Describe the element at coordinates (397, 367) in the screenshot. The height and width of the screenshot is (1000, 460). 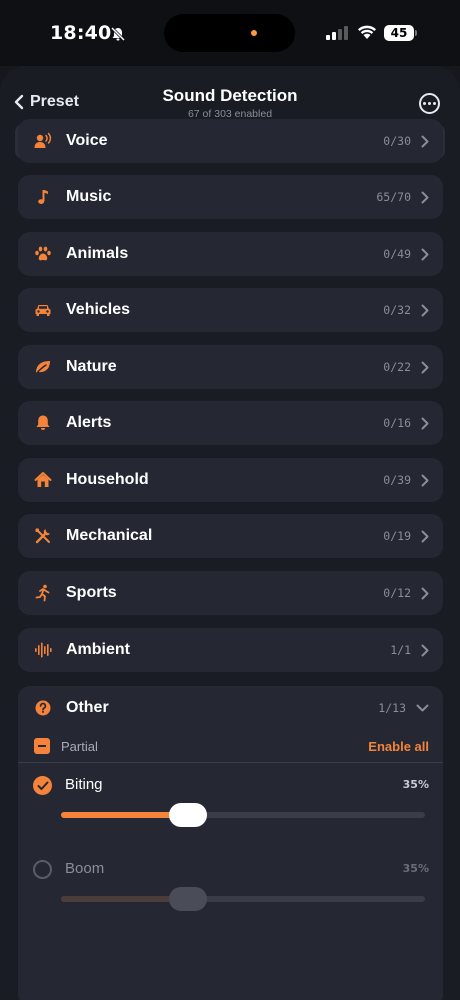
I see `category-count: 0/22` at that location.